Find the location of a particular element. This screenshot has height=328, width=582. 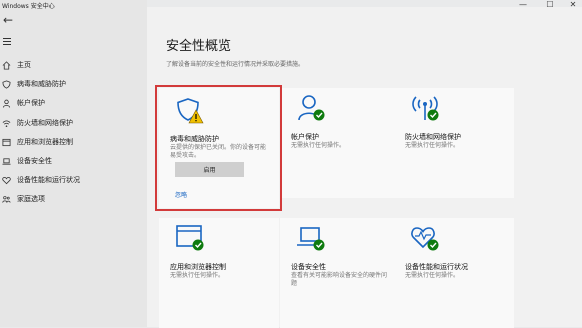

sidebar-item-account-protection: 帐户保护 is located at coordinates (73, 103).